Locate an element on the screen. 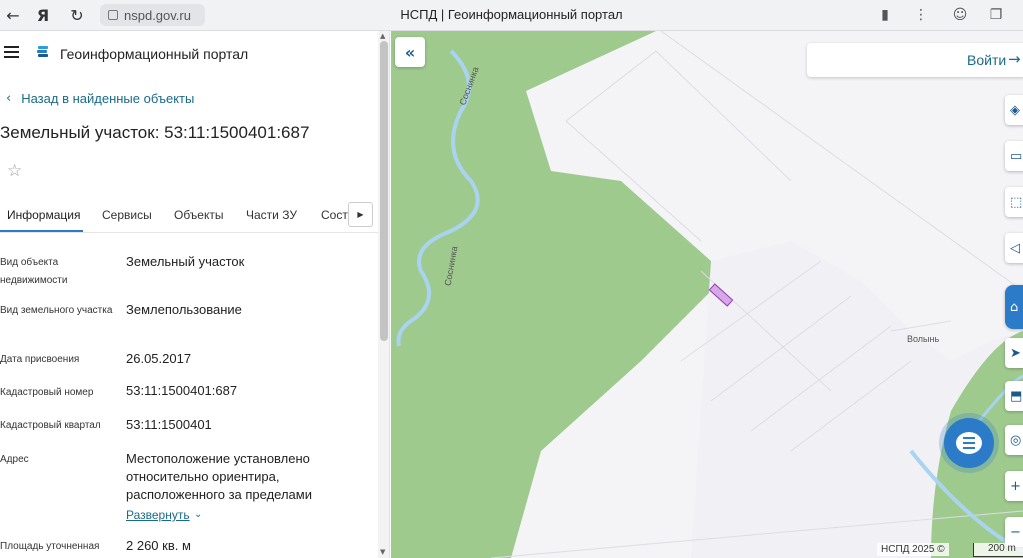 The width and height of the screenshot is (1023, 558). expand-address-link: Развернуть is located at coordinates (158, 515).